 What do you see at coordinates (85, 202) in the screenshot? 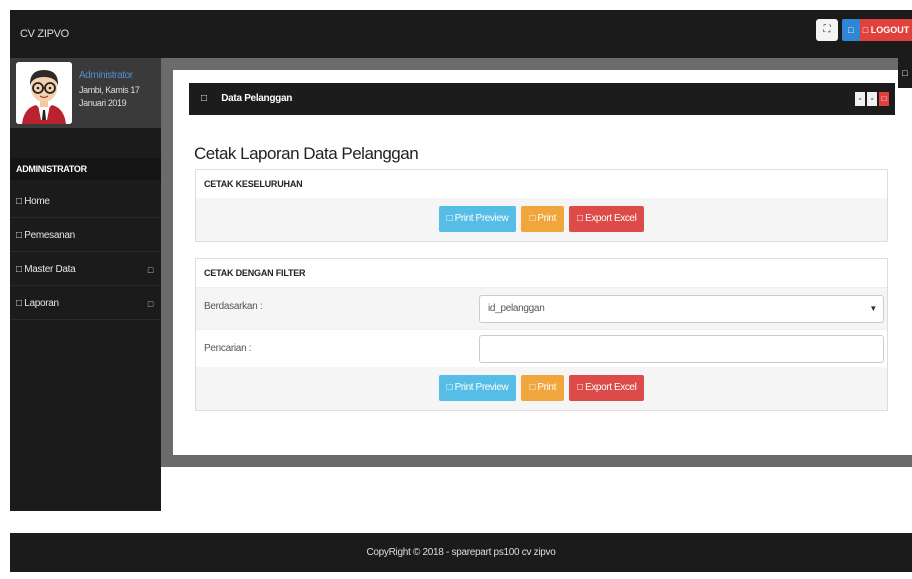
I see `sidebar-item-home: □ Home` at bounding box center [85, 202].